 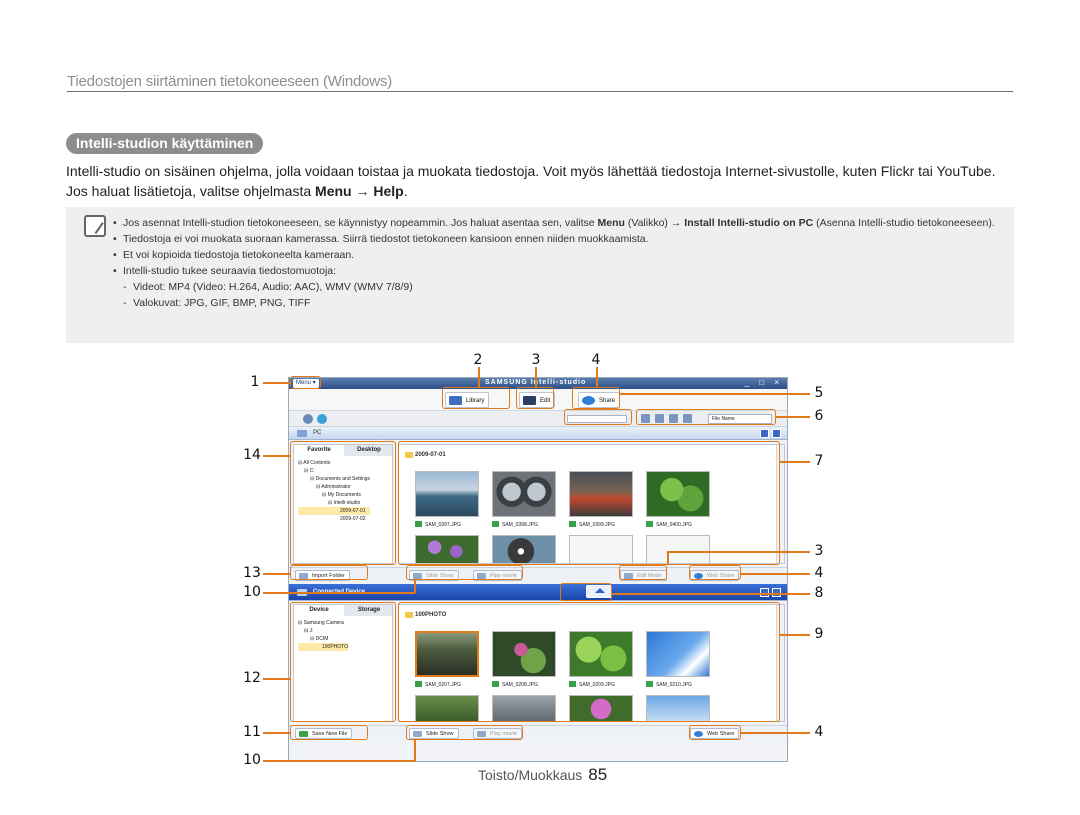 I want to click on share-highlight, so click(x=596, y=398).